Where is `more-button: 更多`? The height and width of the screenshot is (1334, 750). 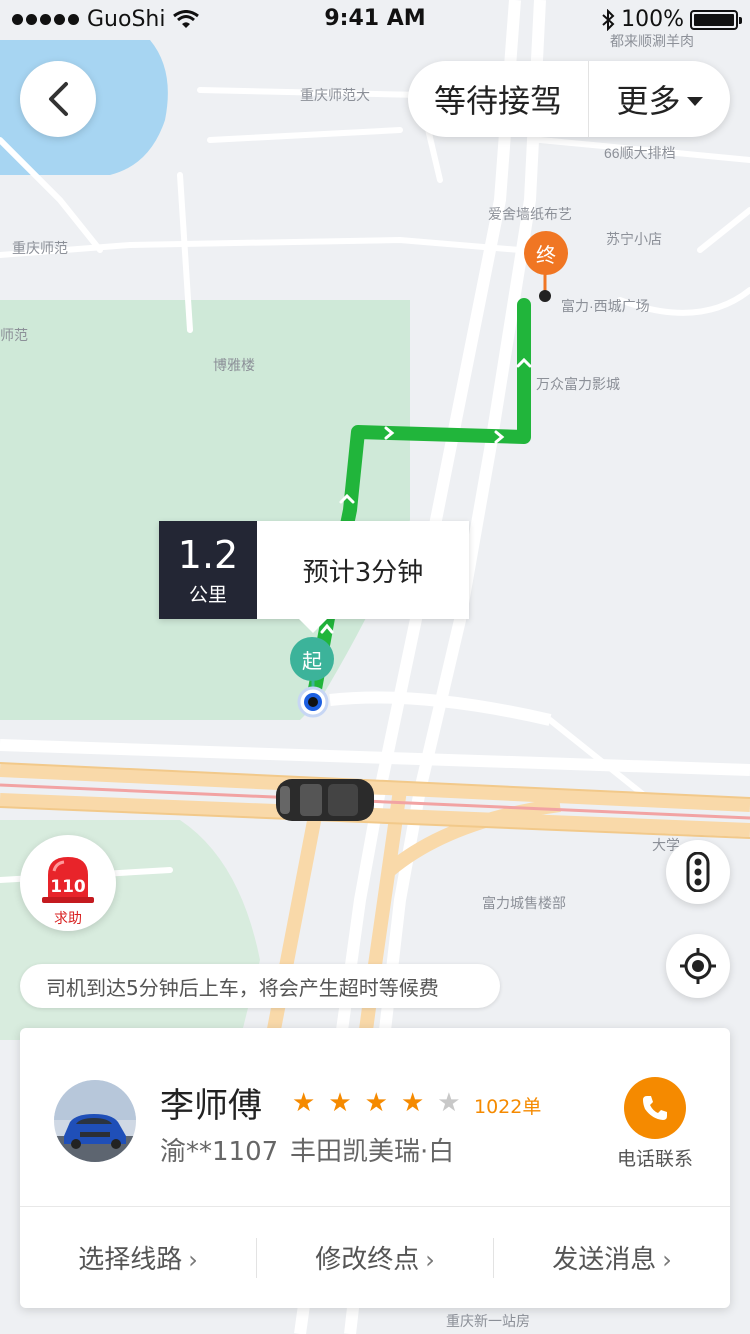 more-button: 更多 is located at coordinates (659, 99).